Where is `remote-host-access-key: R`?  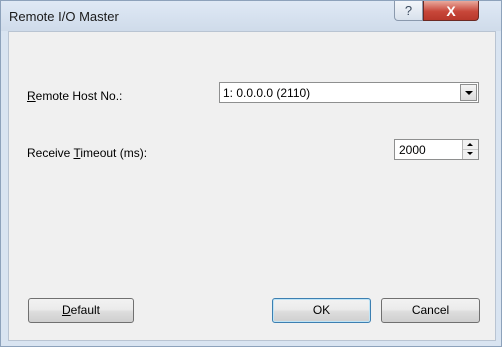
remote-host-access-key: R is located at coordinates (31, 96).